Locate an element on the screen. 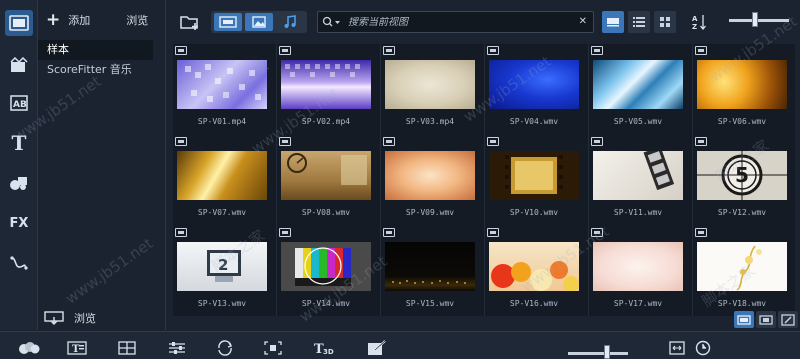 The width and height of the screenshot is (800, 359). show-audio-toggle is located at coordinates (290, 22).